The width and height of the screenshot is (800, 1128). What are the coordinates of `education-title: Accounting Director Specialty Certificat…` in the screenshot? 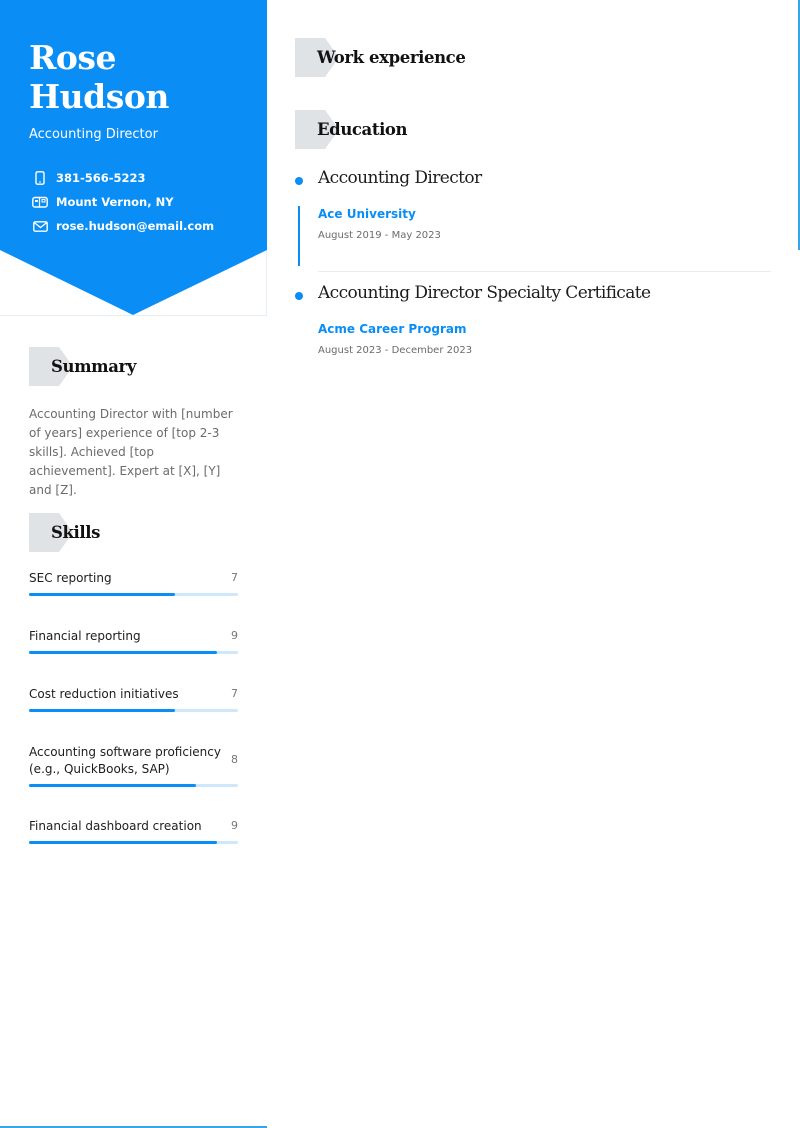 It's located at (484, 293).